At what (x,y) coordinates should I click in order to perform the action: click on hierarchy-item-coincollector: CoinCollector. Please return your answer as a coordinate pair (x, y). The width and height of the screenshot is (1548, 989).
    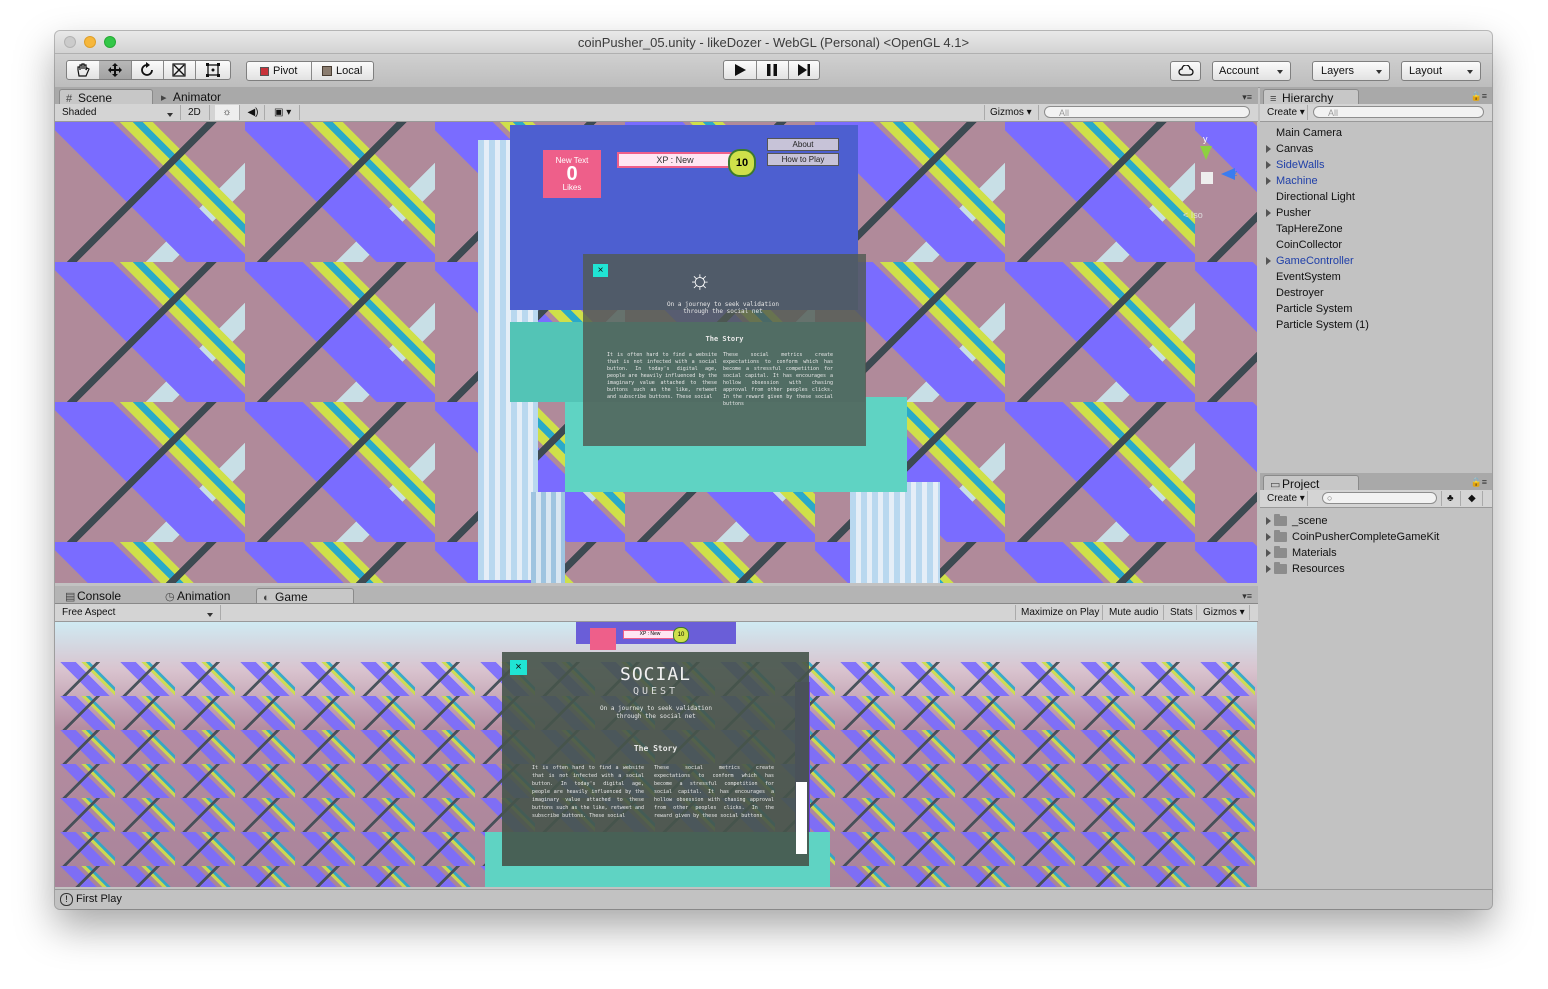
    Looking at the image, I should click on (1309, 245).